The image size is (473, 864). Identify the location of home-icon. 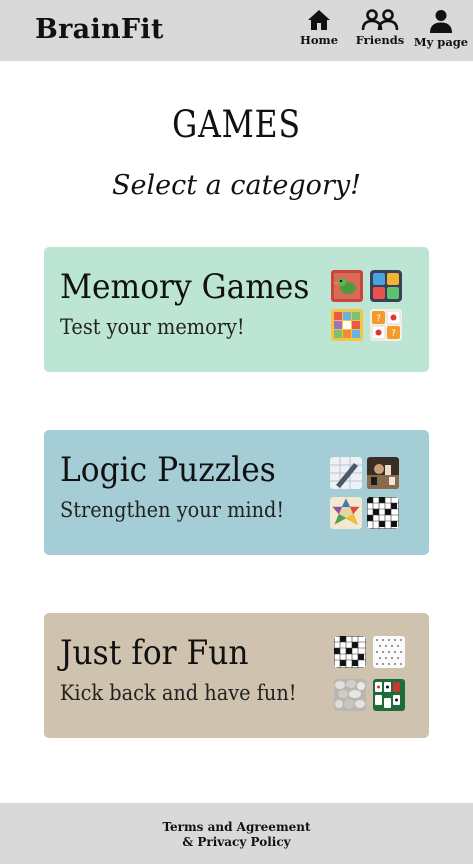
(319, 20).